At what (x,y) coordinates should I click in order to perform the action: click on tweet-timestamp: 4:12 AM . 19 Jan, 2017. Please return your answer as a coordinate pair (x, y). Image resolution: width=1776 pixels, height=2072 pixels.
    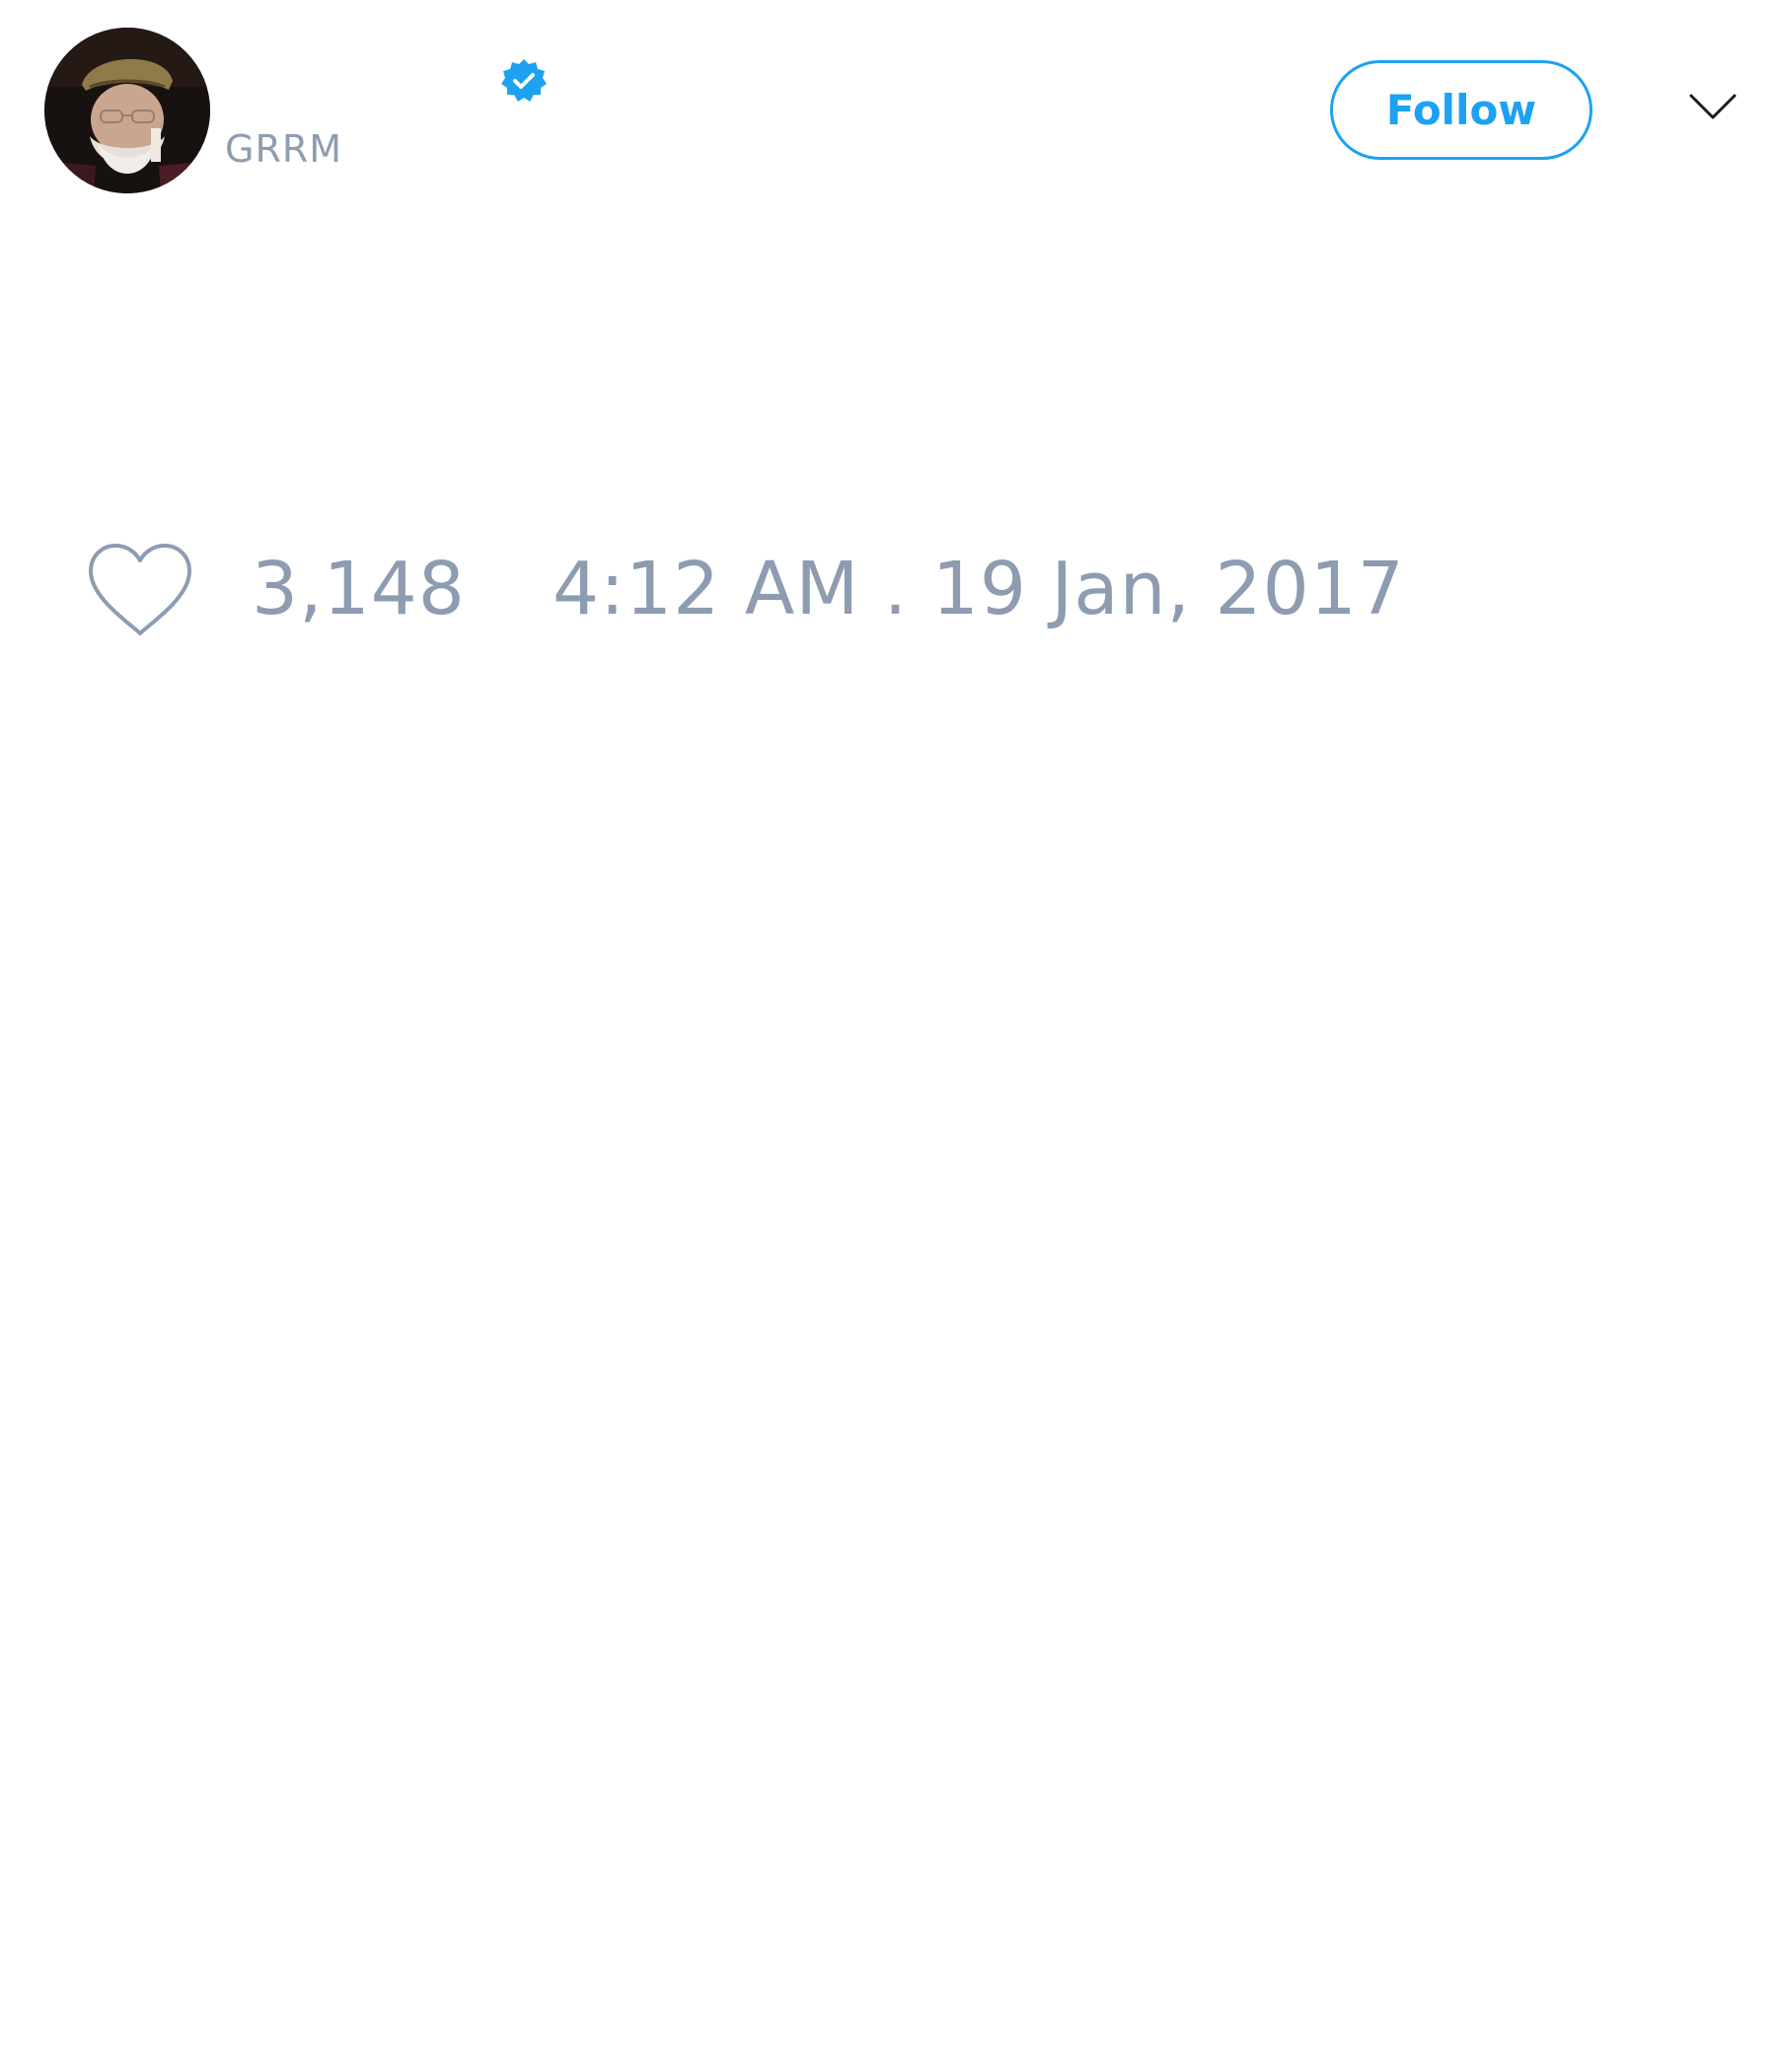
    Looking at the image, I should click on (979, 589).